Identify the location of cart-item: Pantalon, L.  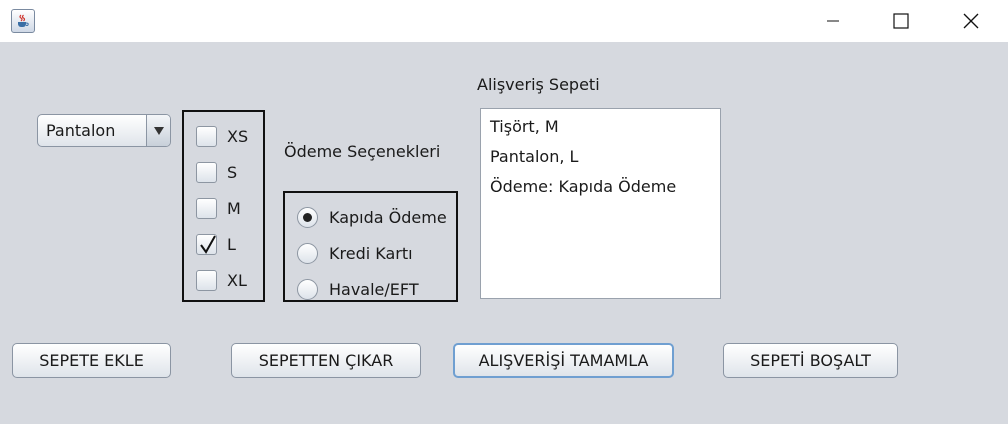
(600, 161).